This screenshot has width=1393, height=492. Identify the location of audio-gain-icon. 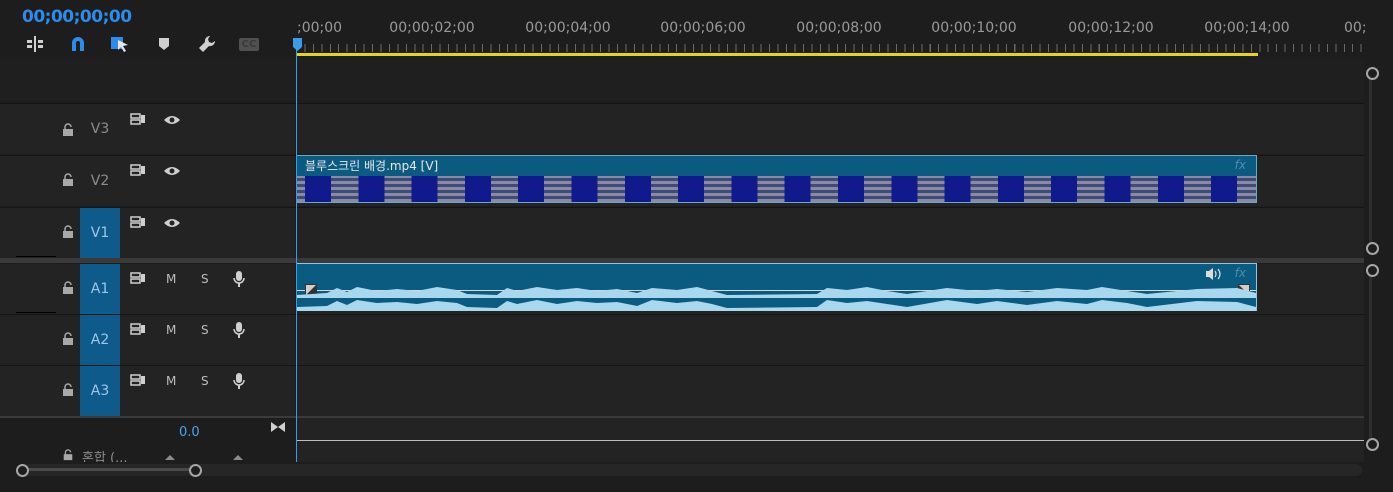
(1213, 274).